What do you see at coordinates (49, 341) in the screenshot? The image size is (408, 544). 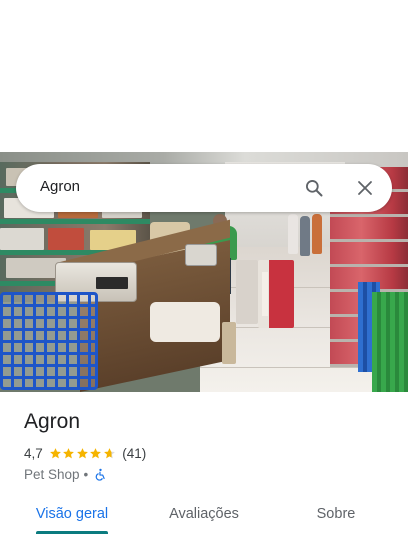 I see `shopping-basket` at bounding box center [49, 341].